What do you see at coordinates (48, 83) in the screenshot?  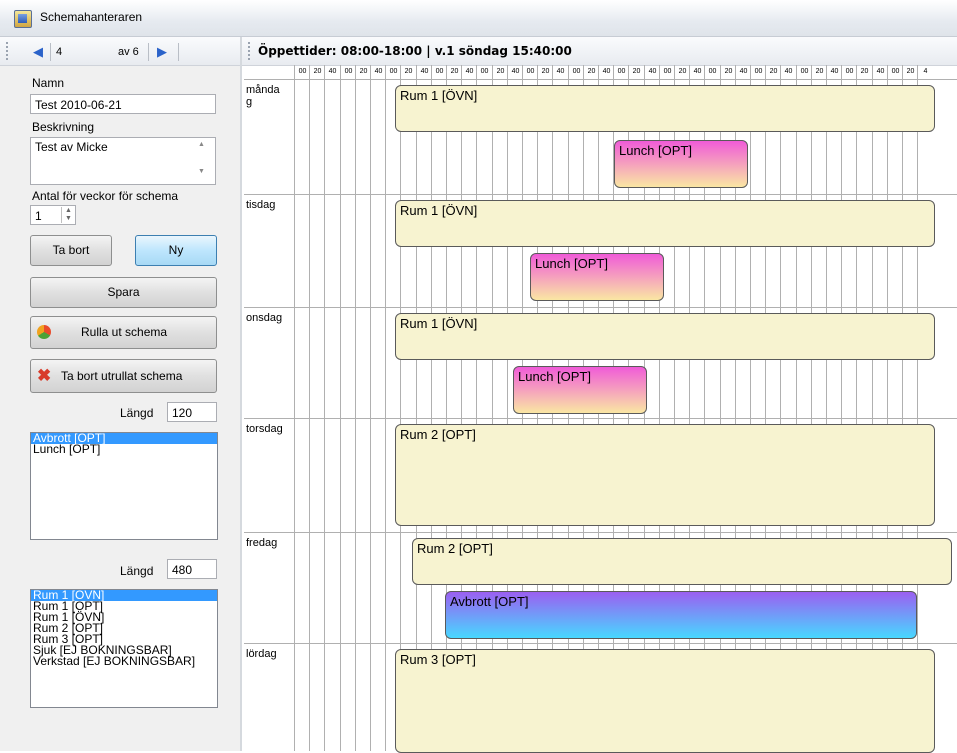 I see `name-label: Namn` at bounding box center [48, 83].